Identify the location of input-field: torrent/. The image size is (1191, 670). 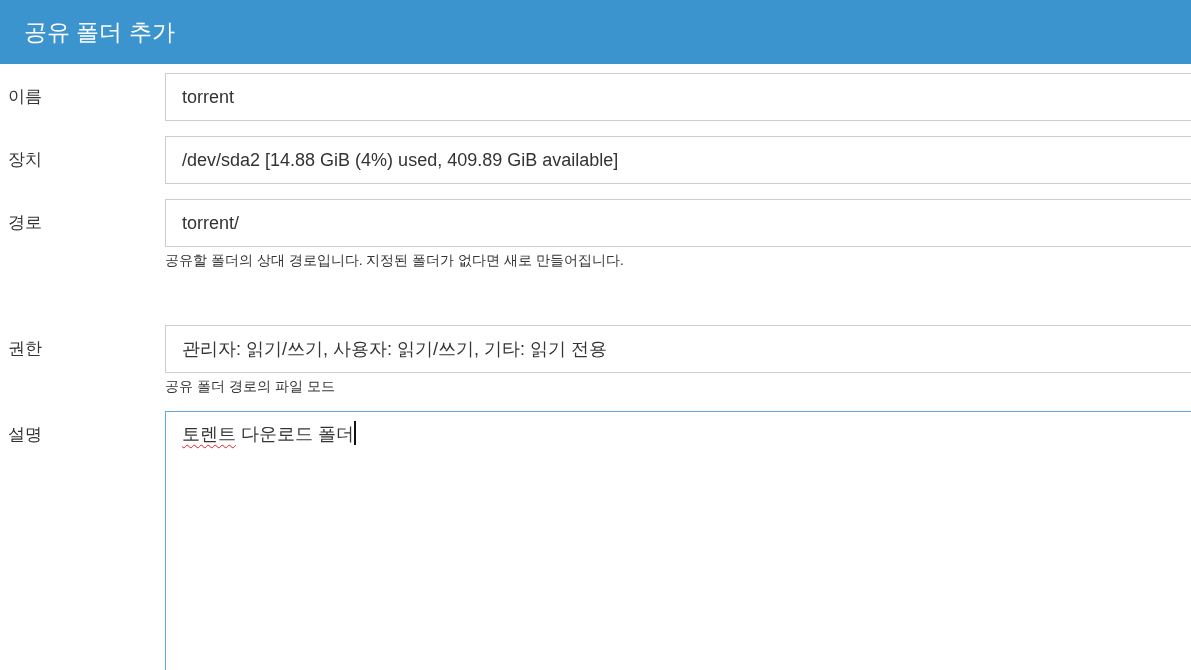
(678, 223).